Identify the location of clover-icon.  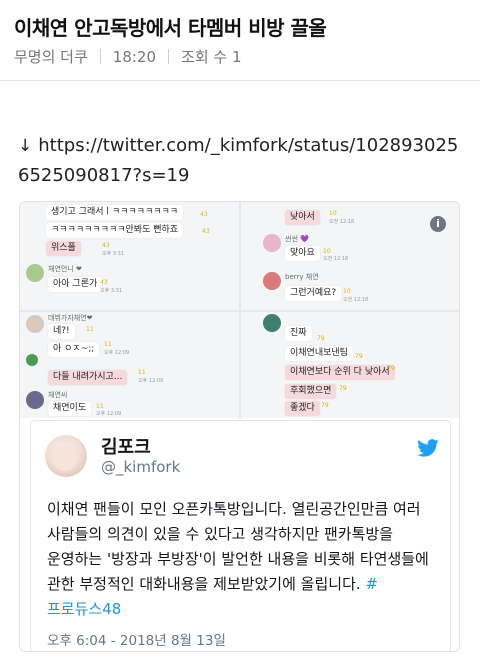
(32, 360).